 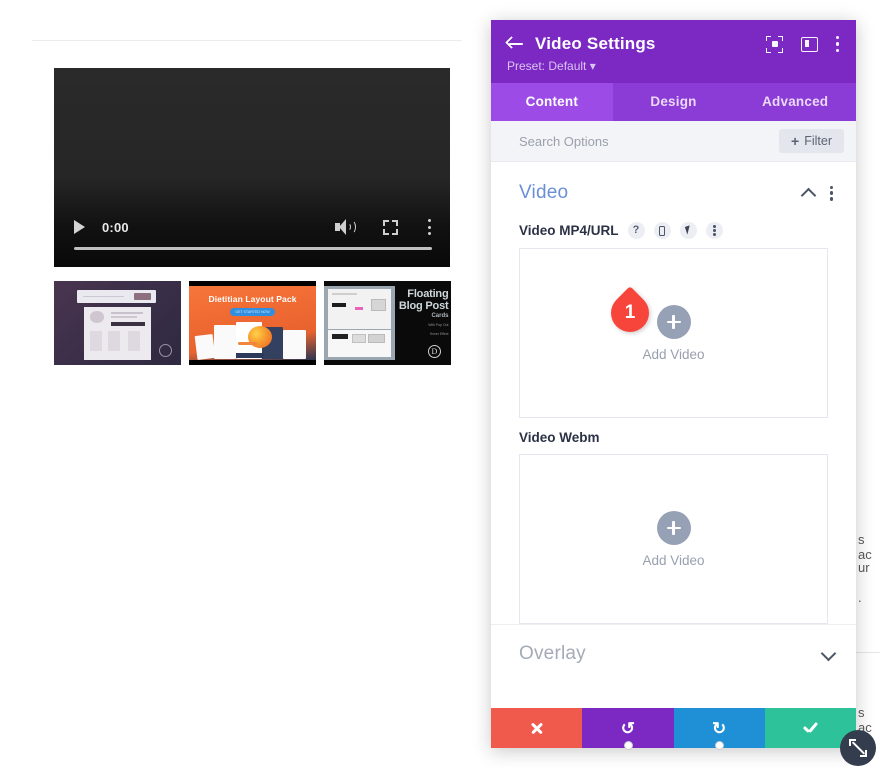 I want to click on video-time: 0:00, so click(x=115, y=227).